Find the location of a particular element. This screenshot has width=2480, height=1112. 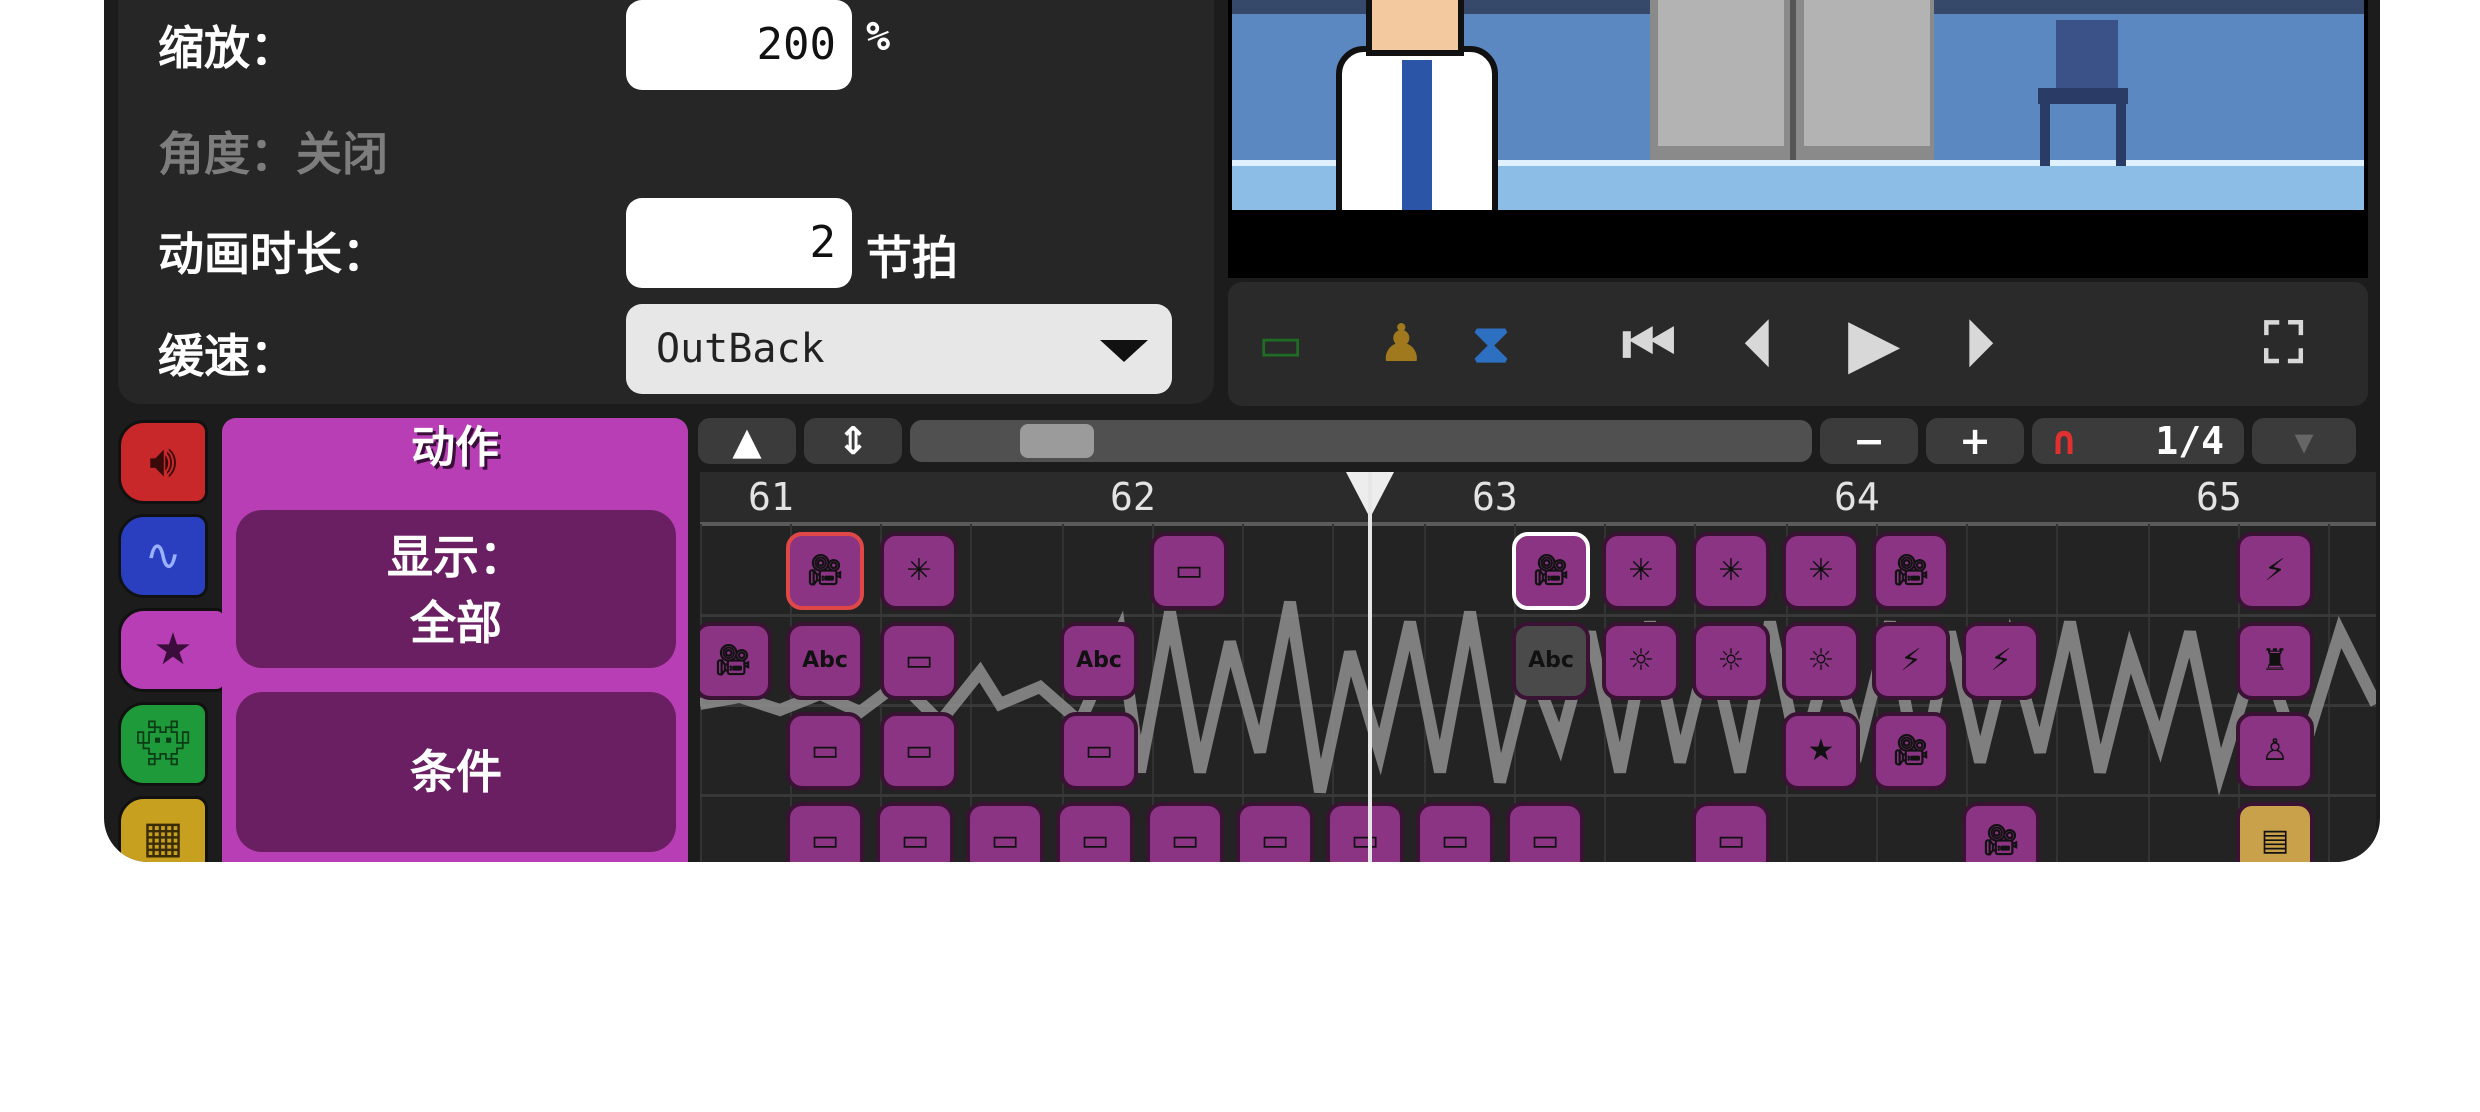

scrollbar-thumb is located at coordinates (1057, 441).